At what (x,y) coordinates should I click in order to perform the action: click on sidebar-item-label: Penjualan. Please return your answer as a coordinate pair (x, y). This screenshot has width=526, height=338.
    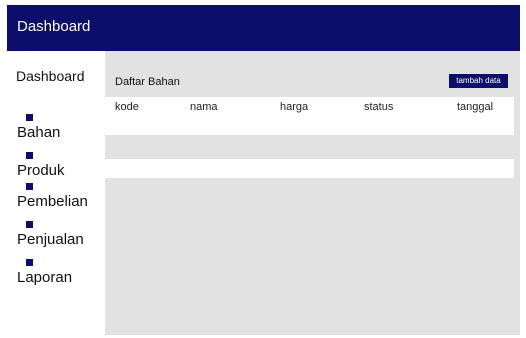
    Looking at the image, I should click on (50, 239).